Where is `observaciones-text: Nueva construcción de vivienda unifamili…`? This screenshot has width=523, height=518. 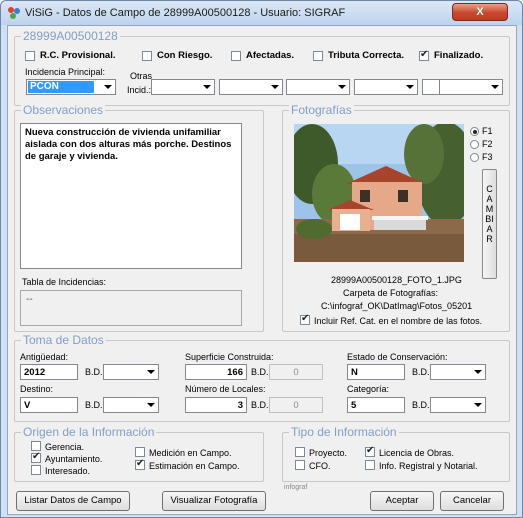 observaciones-text: Nueva construcción de vivienda unifamili… is located at coordinates (128, 144).